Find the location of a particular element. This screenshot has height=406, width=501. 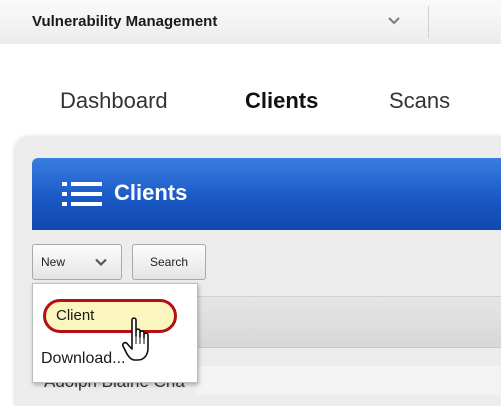

hand-pointer-icon is located at coordinates (135, 339).